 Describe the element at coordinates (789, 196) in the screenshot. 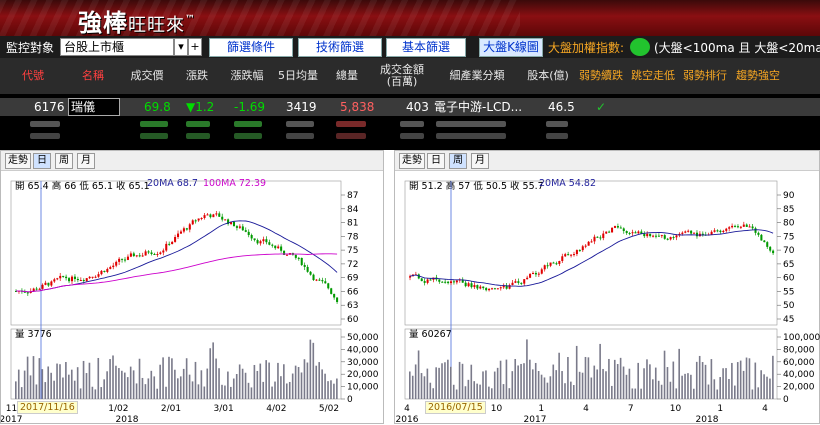

I see `price-tick-label: 90` at that location.